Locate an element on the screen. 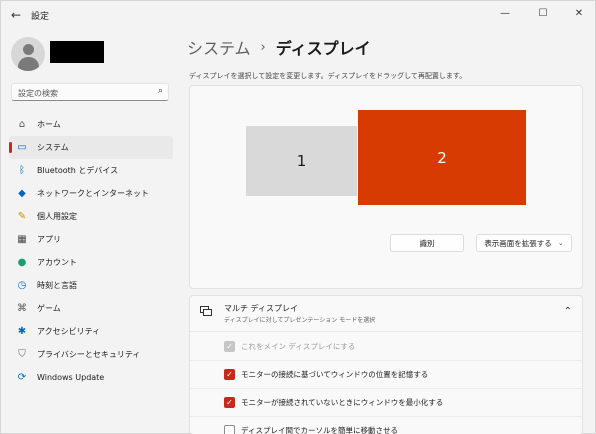 The height and width of the screenshot is (434, 596). checkbox-ease-cursor is located at coordinates (229, 429).